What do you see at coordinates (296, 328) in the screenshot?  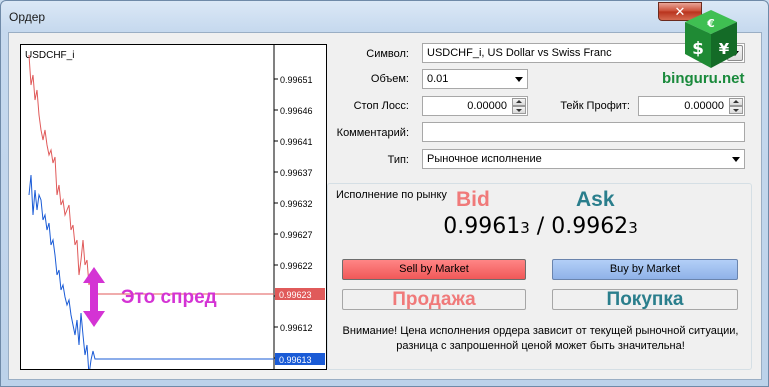 I see `price-tick-label: 0.99612` at bounding box center [296, 328].